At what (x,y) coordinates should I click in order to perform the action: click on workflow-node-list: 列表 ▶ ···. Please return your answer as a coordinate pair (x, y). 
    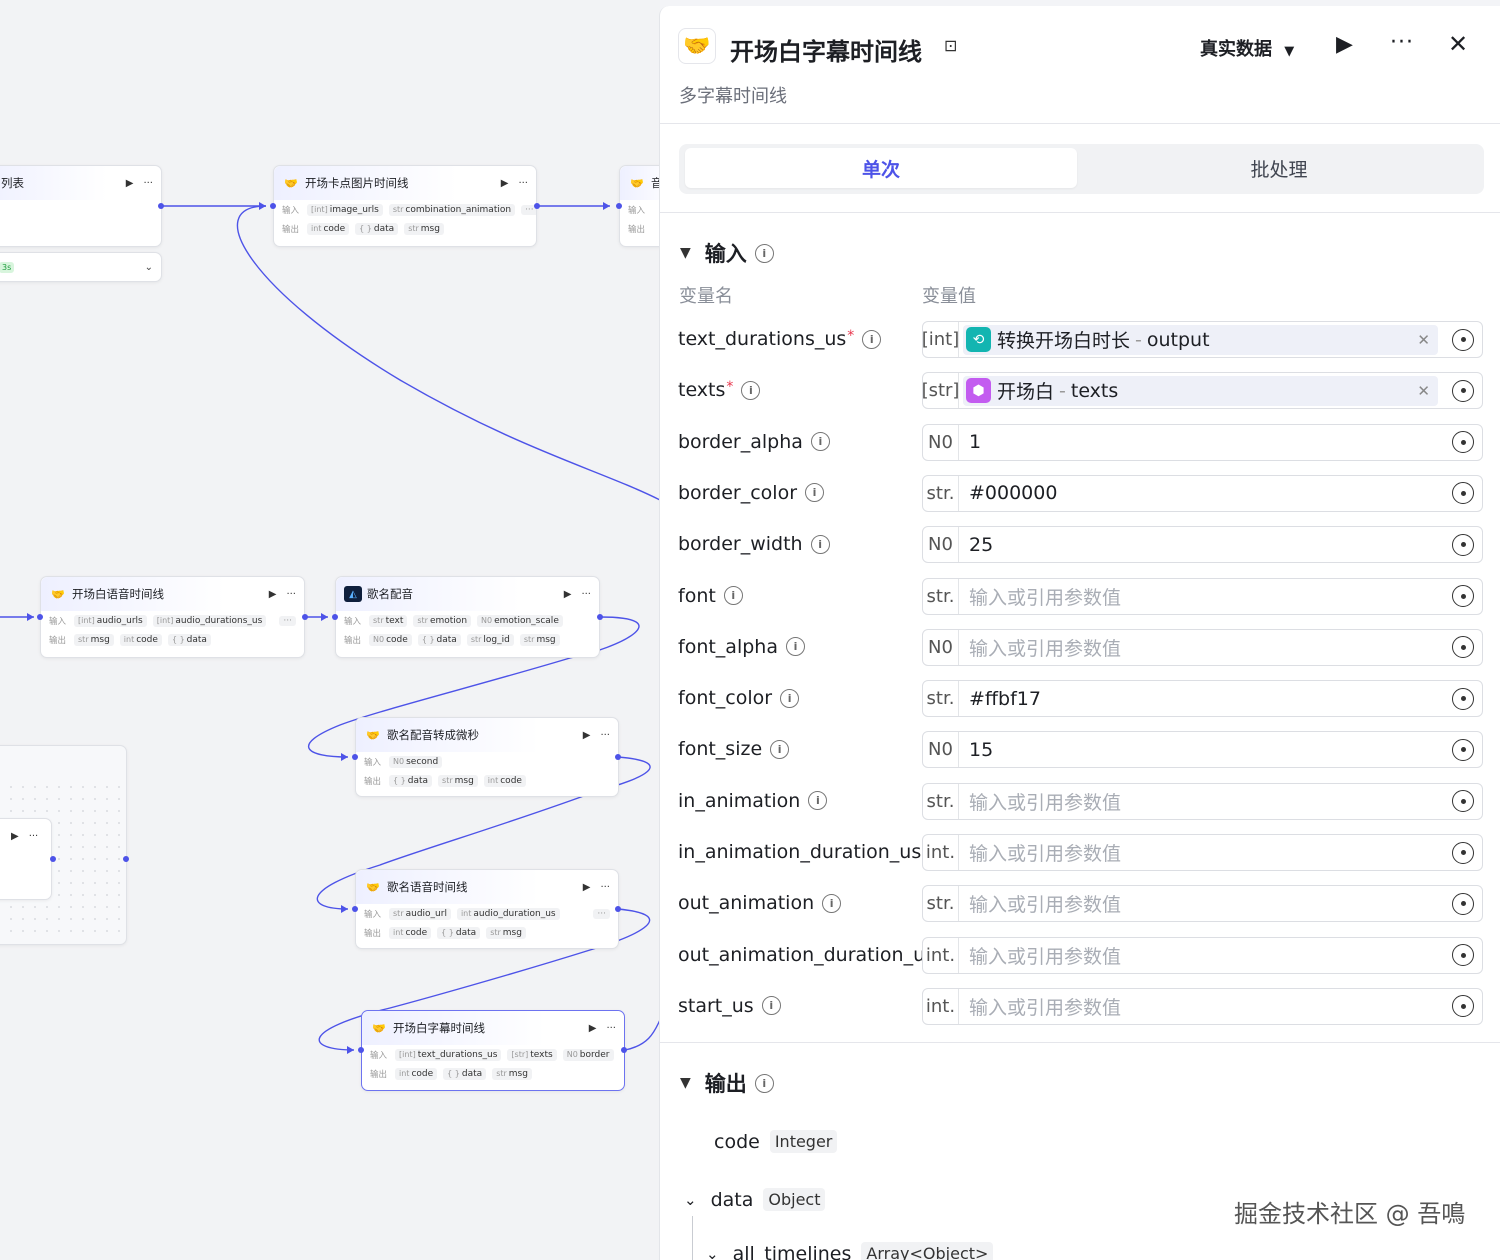
    Looking at the image, I should click on (81, 206).